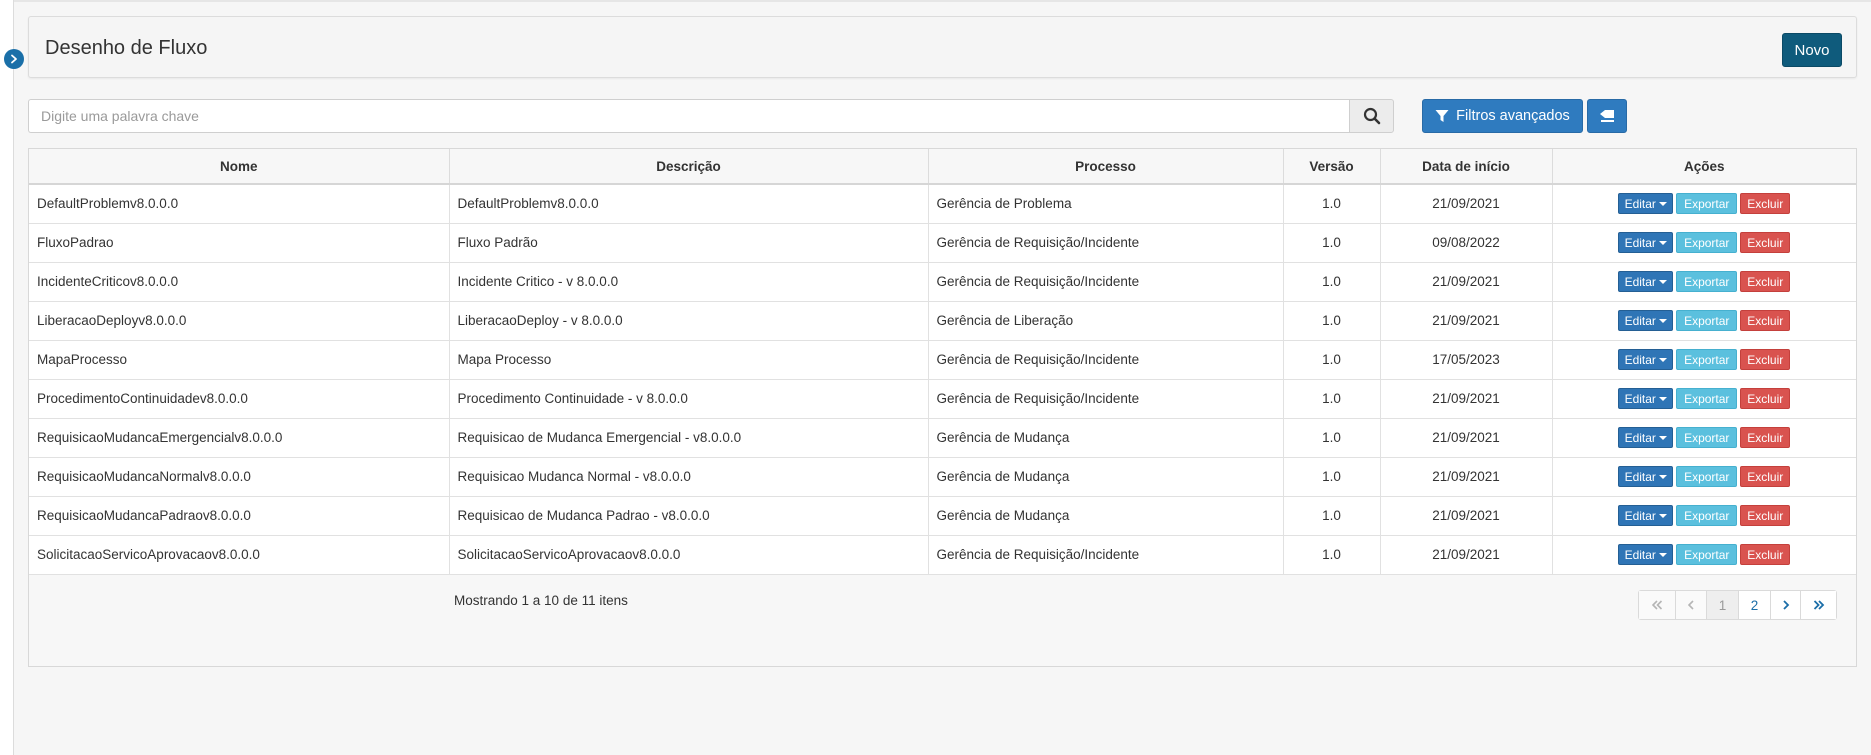 This screenshot has width=1871, height=755. I want to click on cell-nome: DefaultProblemv8.0.0.0, so click(239, 204).